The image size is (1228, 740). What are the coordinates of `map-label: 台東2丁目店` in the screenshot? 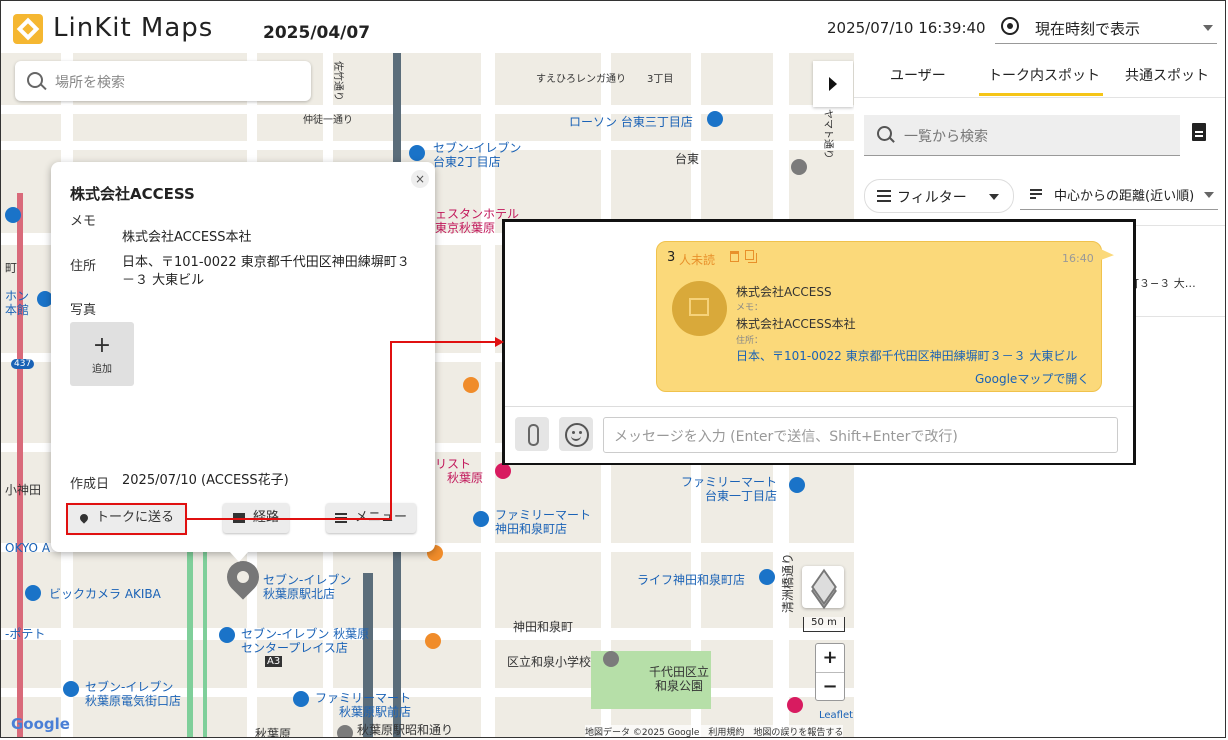 It's located at (467, 162).